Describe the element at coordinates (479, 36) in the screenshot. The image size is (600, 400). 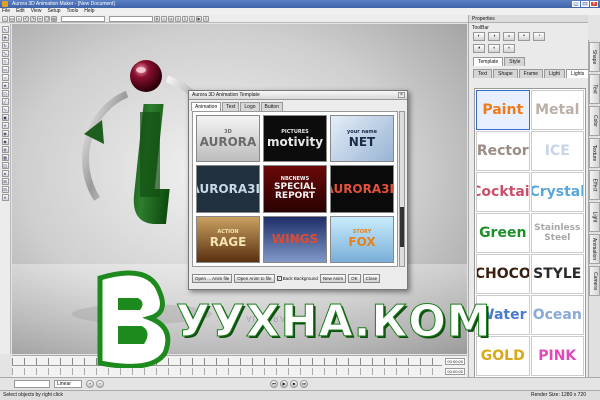
I see `tool-1-icon: ◐` at that location.